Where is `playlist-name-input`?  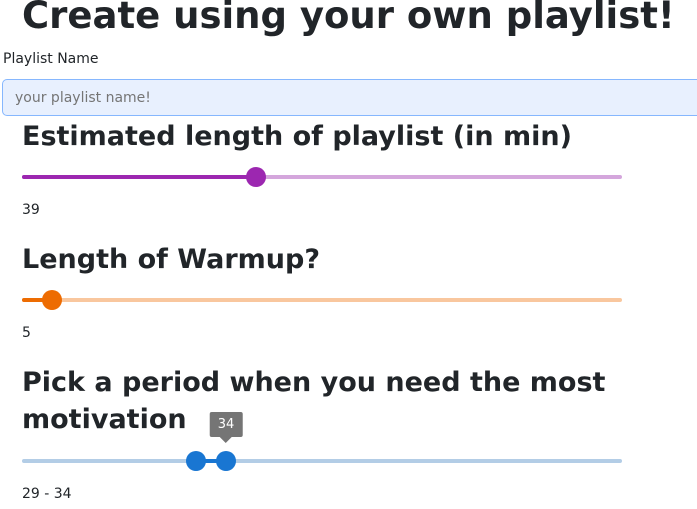
playlist-name-input is located at coordinates (349, 97).